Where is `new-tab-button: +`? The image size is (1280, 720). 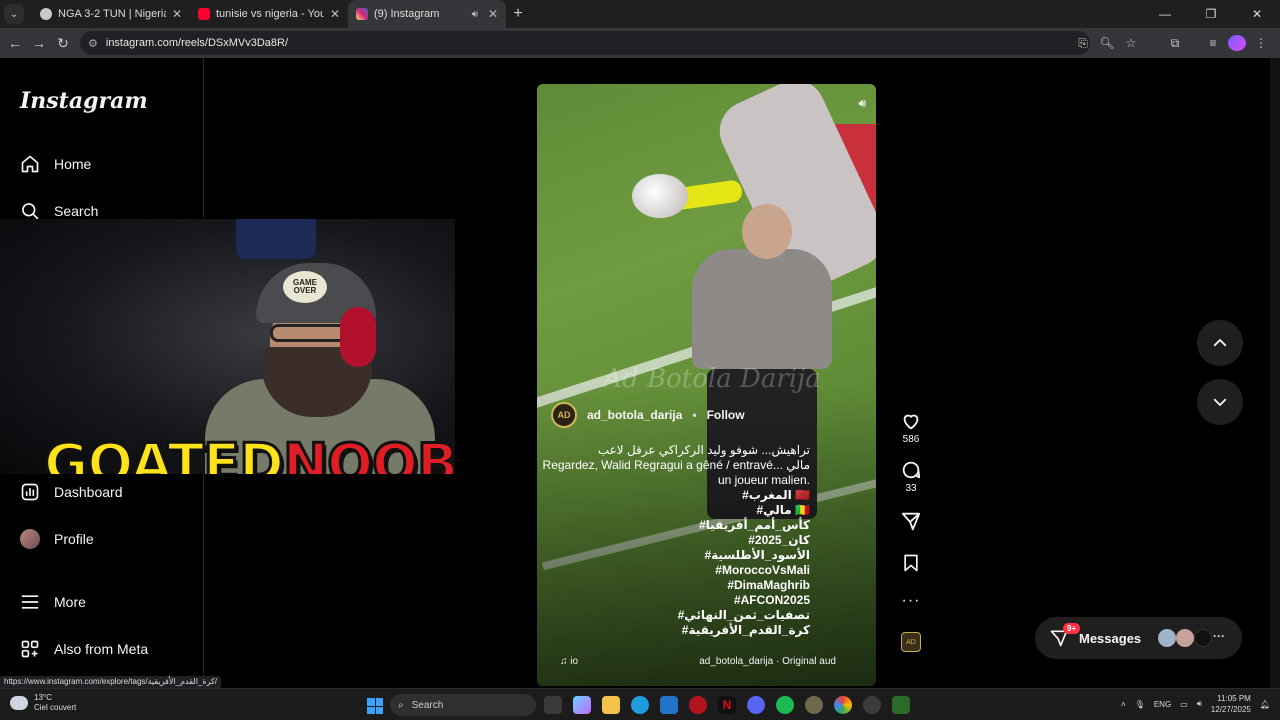
new-tab-button: + is located at coordinates (518, 14).